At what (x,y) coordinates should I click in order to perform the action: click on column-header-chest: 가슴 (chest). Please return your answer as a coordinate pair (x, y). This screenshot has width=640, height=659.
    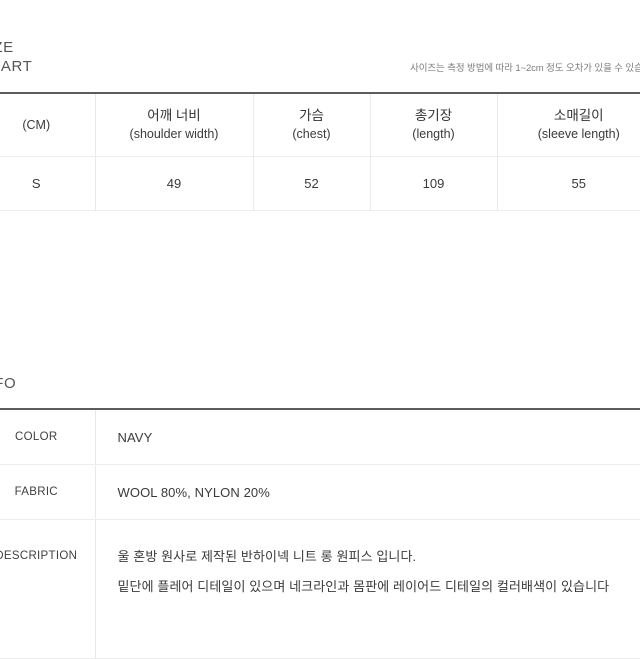
    Looking at the image, I should click on (311, 125).